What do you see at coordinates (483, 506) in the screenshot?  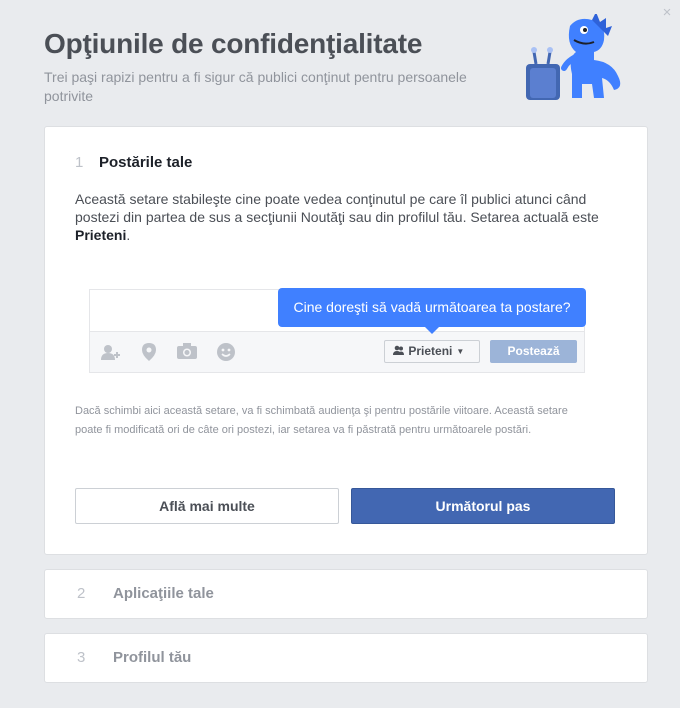 I see `next-step-button: Următorul pas` at bounding box center [483, 506].